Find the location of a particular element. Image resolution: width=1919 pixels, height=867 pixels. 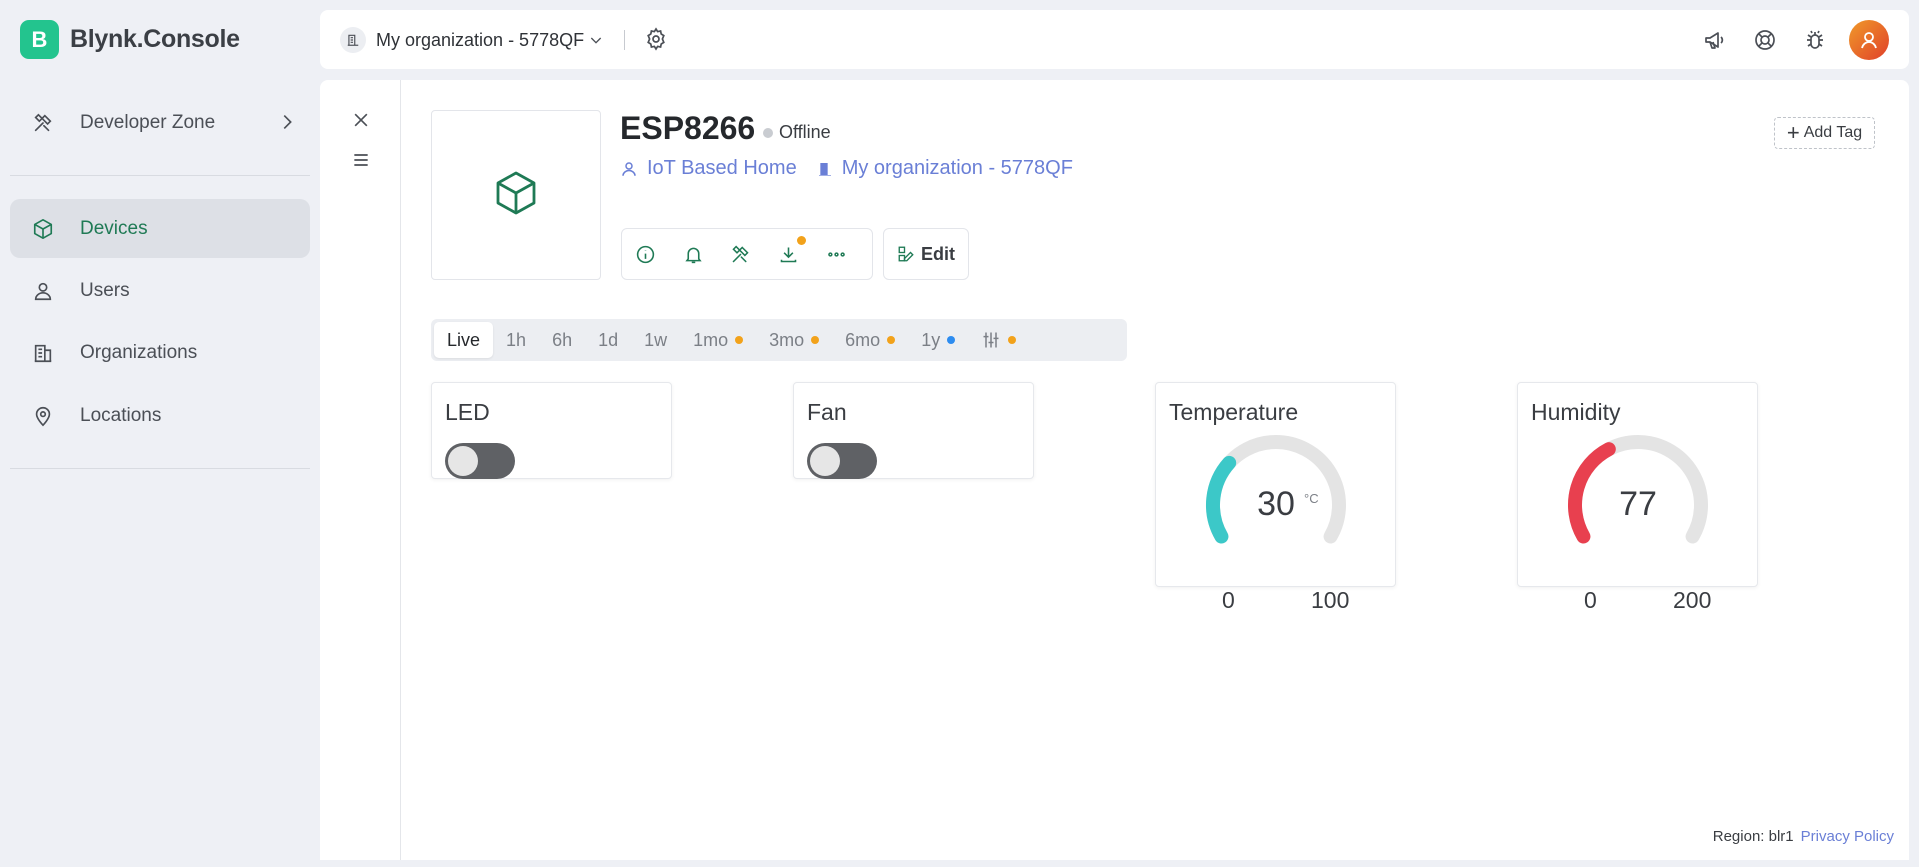

time-range-label: 1mo is located at coordinates (711, 339).